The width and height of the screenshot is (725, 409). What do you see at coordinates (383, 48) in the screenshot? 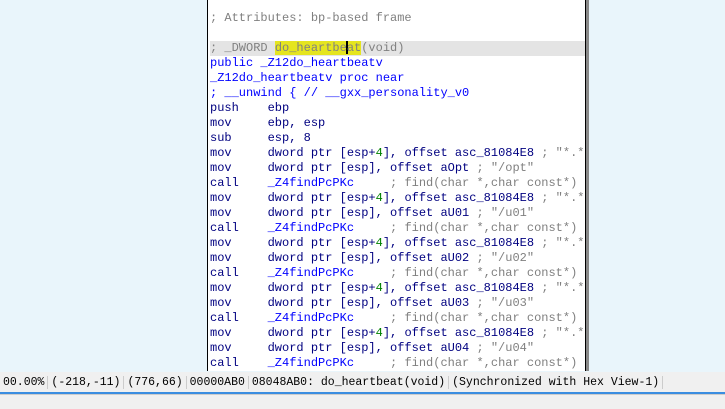
I see `decl-suffix: (void)` at bounding box center [383, 48].